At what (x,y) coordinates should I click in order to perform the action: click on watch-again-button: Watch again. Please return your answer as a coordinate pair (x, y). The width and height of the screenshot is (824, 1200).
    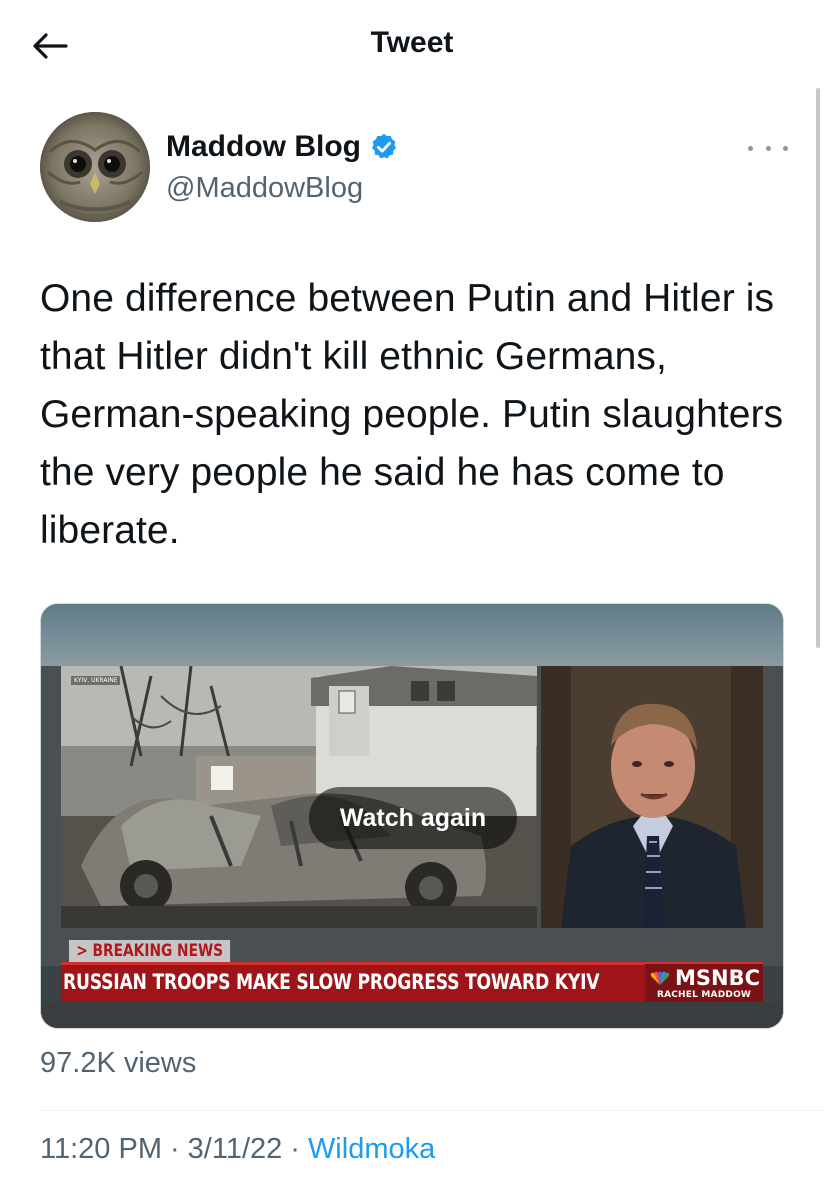
    Looking at the image, I should click on (413, 818).